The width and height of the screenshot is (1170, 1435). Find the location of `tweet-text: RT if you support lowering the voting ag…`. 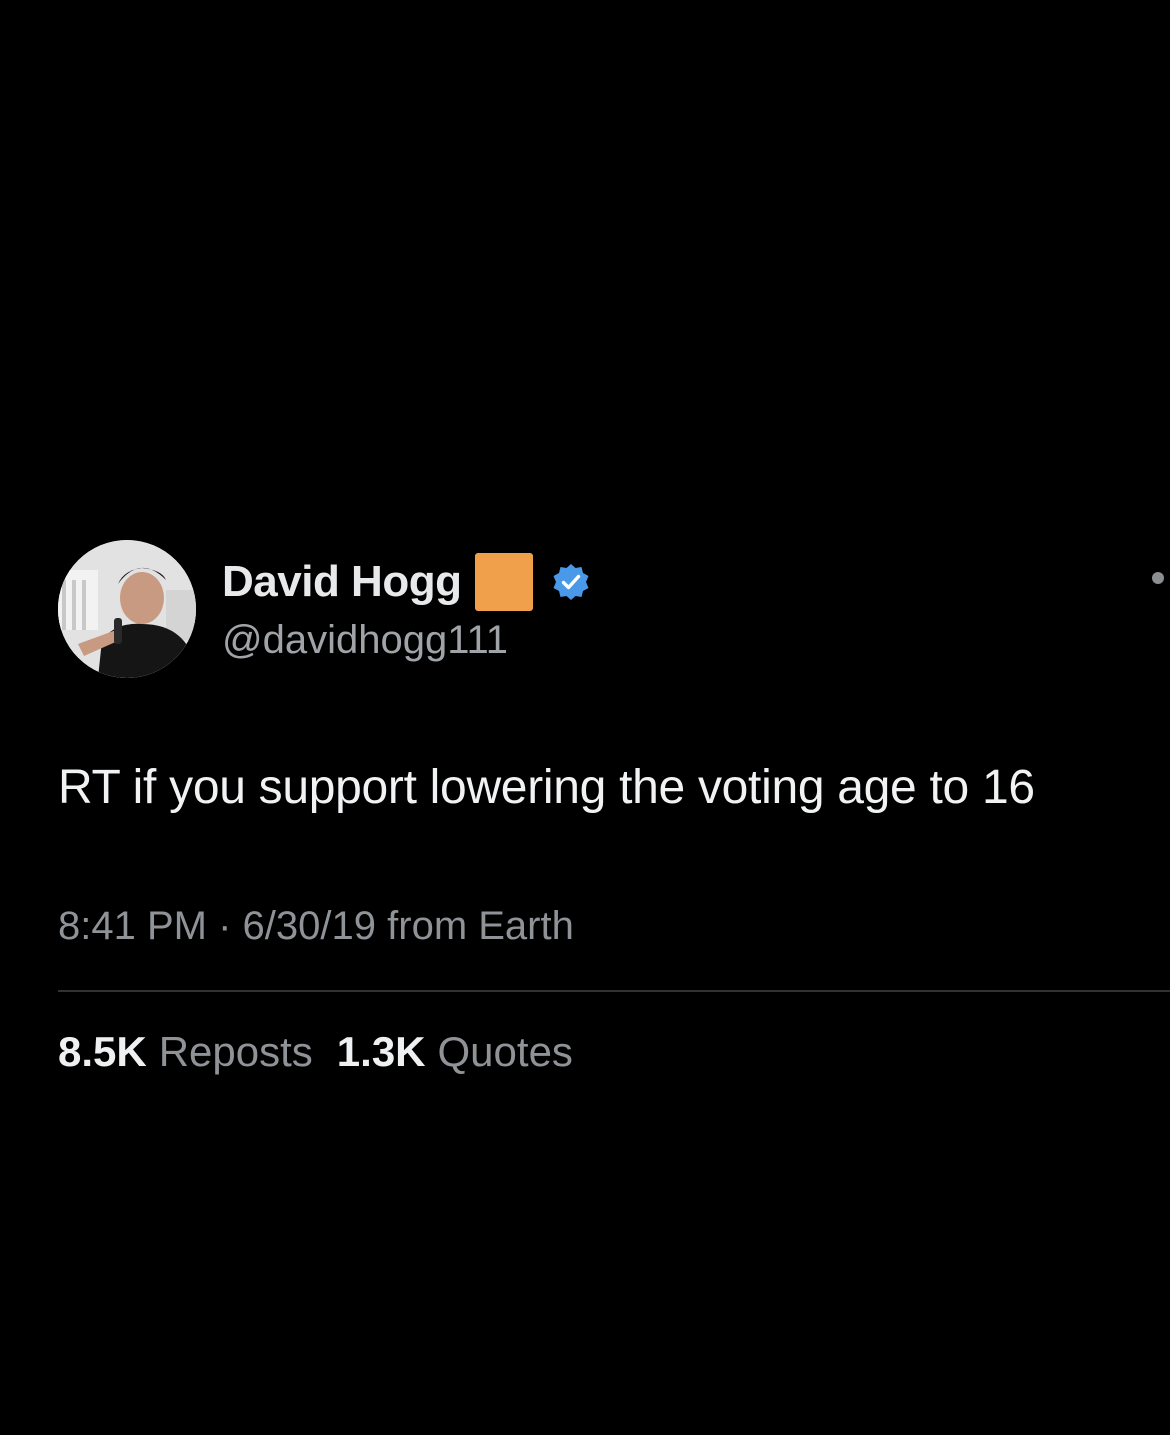

tweet-text: RT if you support lowering the voting ag… is located at coordinates (546, 787).